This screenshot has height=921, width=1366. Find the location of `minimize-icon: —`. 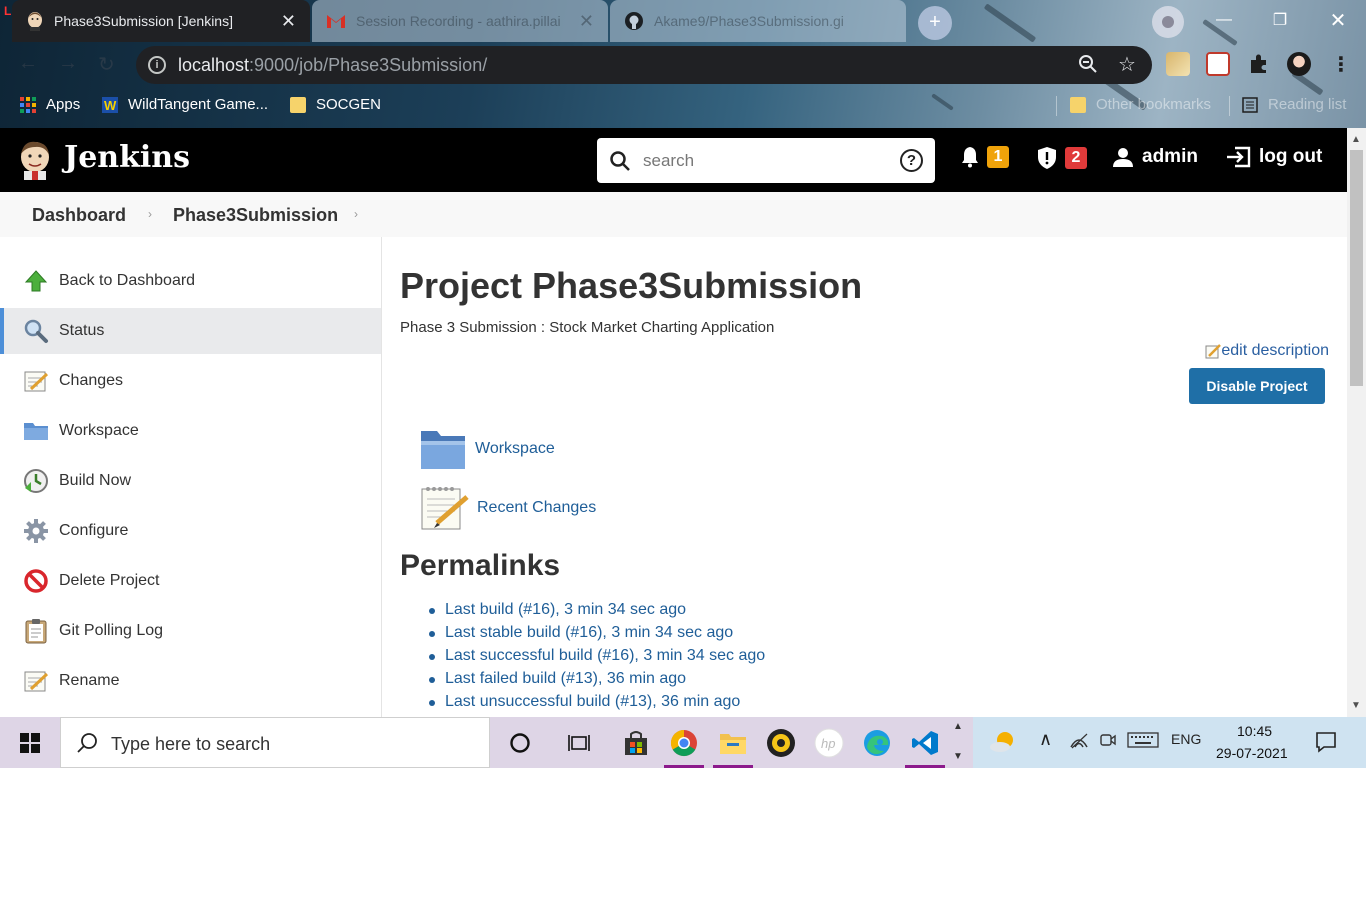

minimize-icon: — is located at coordinates (1224, 20).